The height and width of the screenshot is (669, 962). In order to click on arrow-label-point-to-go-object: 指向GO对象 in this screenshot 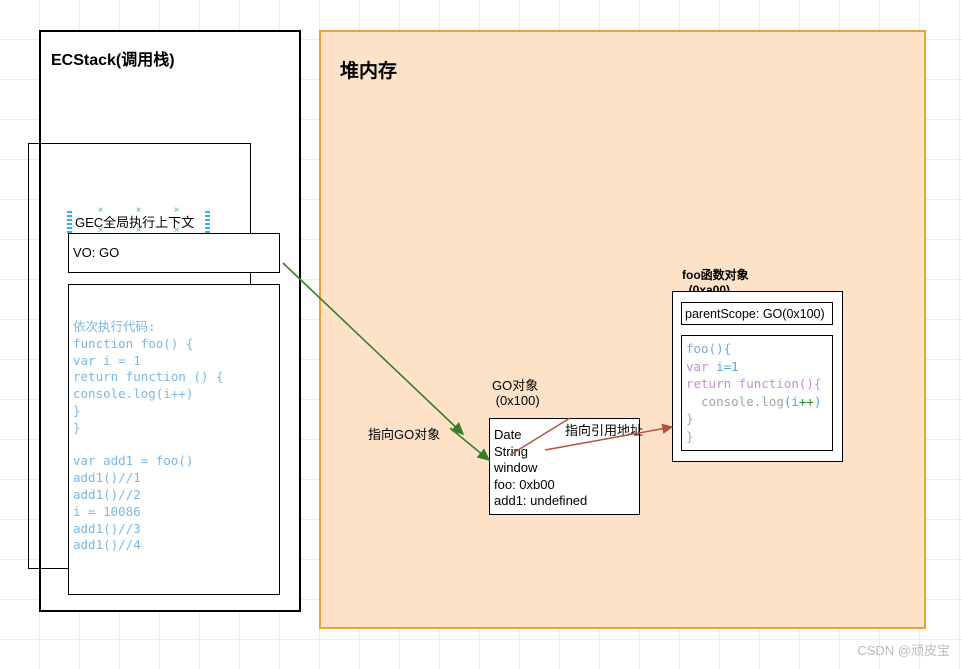, I will do `click(404, 434)`.